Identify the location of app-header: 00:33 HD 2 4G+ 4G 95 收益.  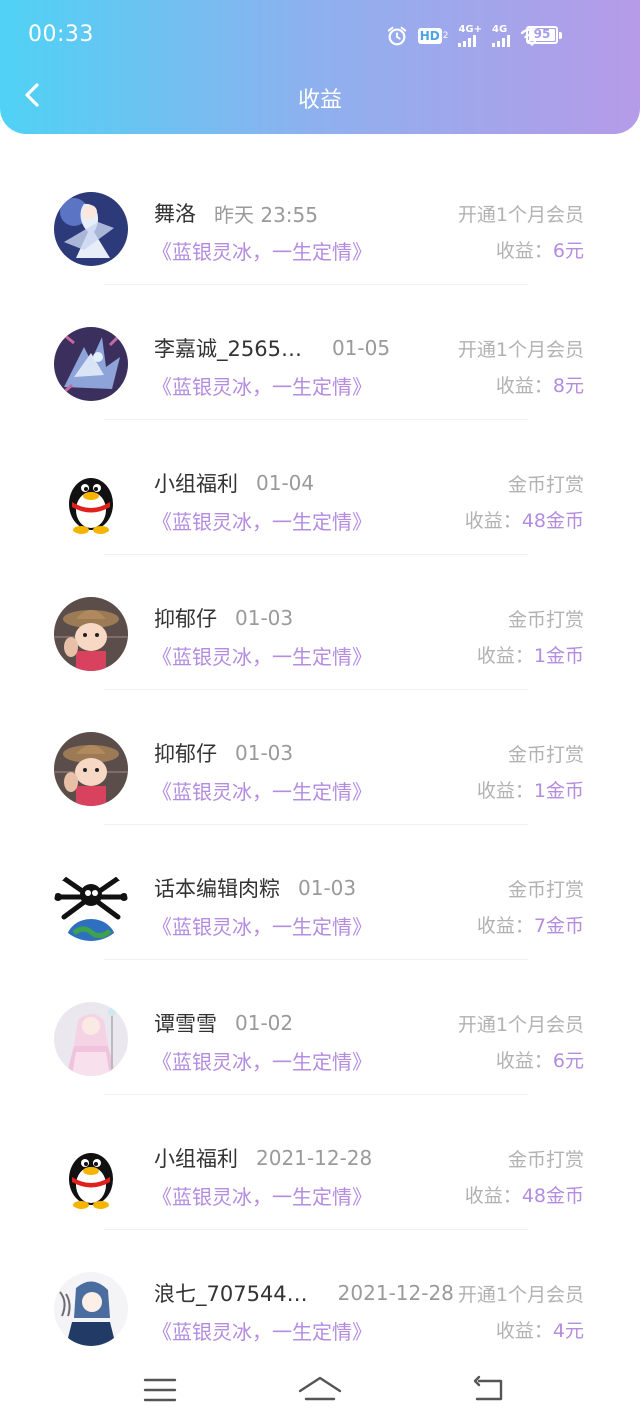
(320, 67).